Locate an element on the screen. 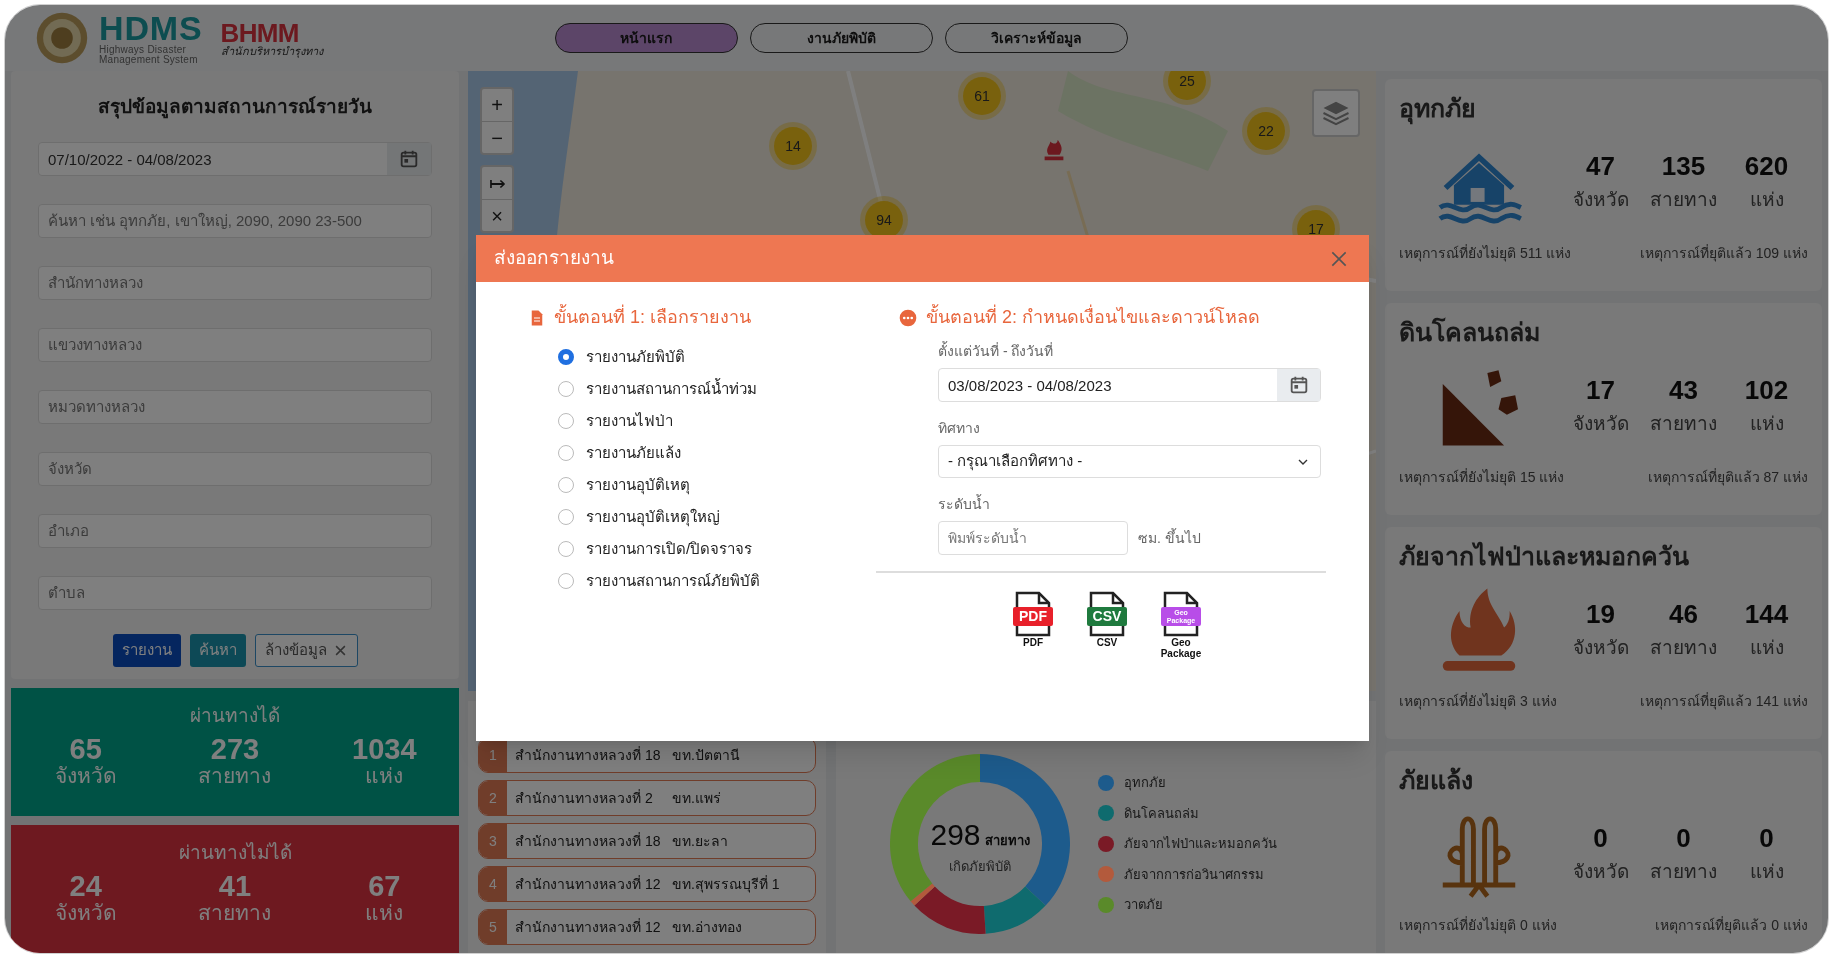 This screenshot has width=1833, height=958. direction-select: - กรุณาเลือกทิศทาง - is located at coordinates (1129, 461).